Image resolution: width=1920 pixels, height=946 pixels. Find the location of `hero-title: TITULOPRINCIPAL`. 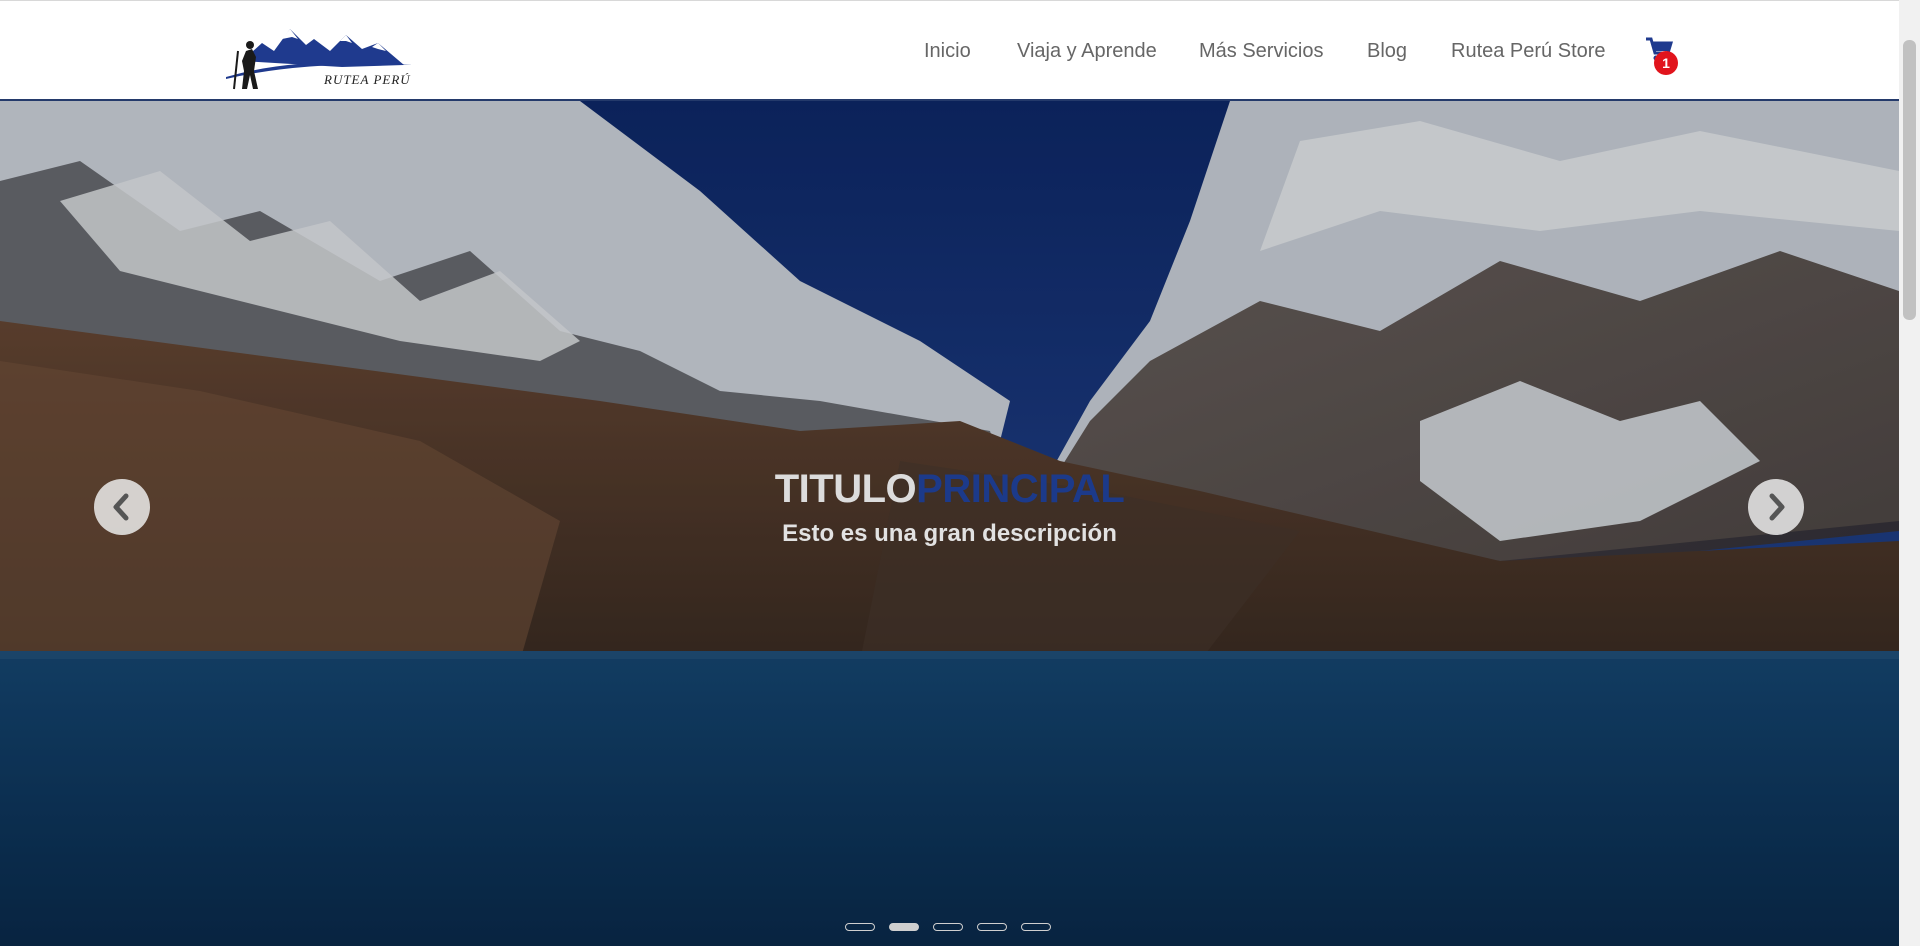

hero-title: TITULOPRINCIPAL is located at coordinates (949, 489).